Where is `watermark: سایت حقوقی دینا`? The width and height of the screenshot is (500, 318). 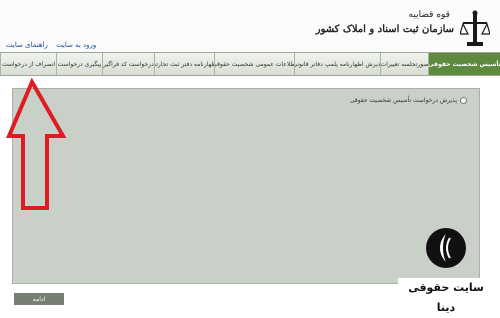
watermark: سایت حقوقی دینا is located at coordinates (446, 269).